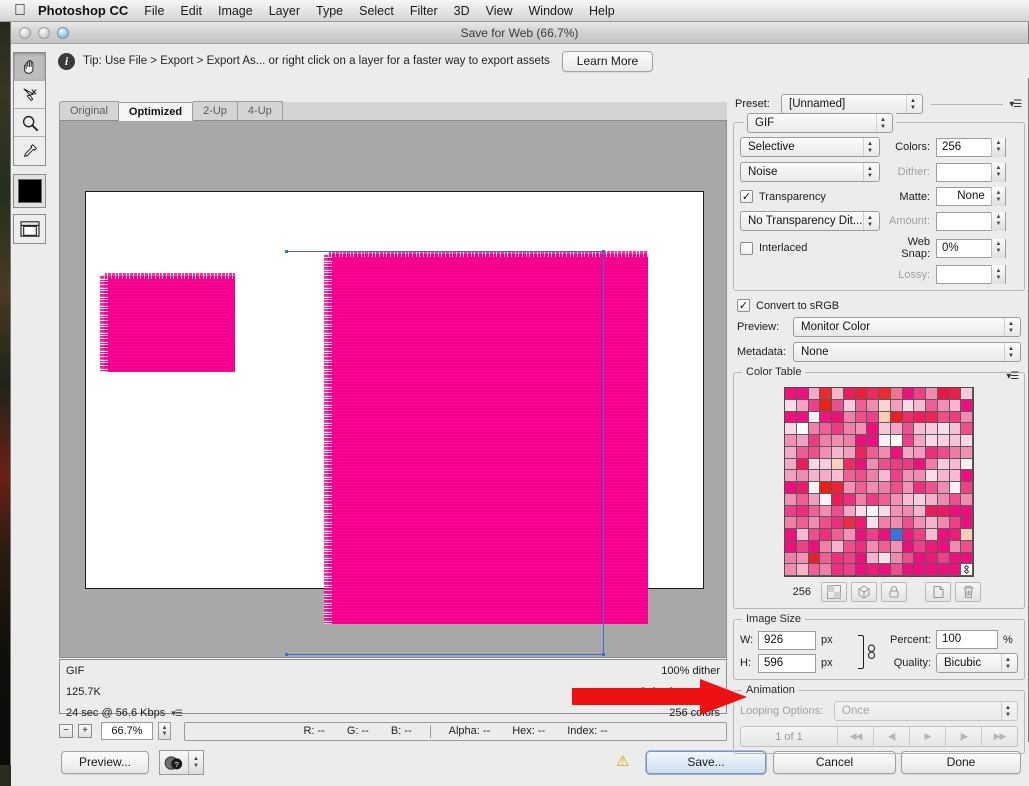 The image size is (1029, 786). What do you see at coordinates (195, 762) in the screenshot?
I see `browser-stepper: ▲ ▼` at bounding box center [195, 762].